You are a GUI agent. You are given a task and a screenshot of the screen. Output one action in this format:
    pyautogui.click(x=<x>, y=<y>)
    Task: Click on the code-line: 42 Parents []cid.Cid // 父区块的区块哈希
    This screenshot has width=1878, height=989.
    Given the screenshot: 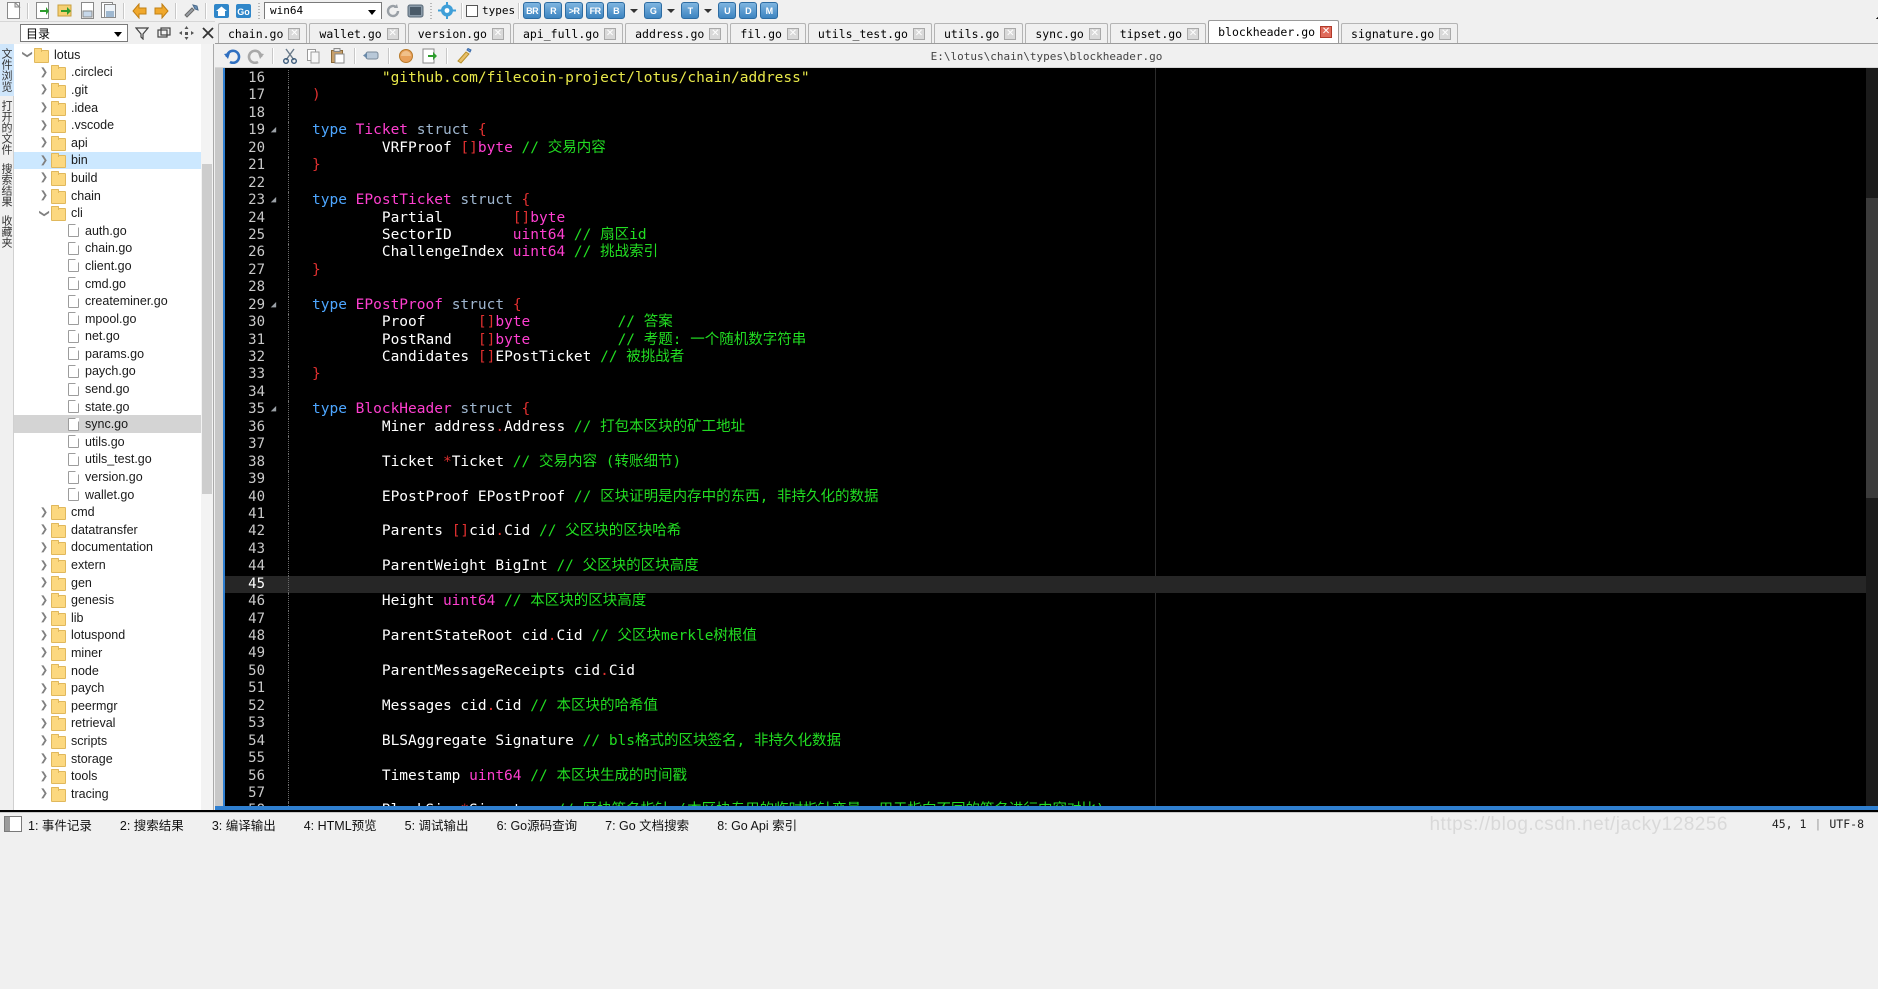 What is the action you would take?
    pyautogui.click(x=1045, y=532)
    